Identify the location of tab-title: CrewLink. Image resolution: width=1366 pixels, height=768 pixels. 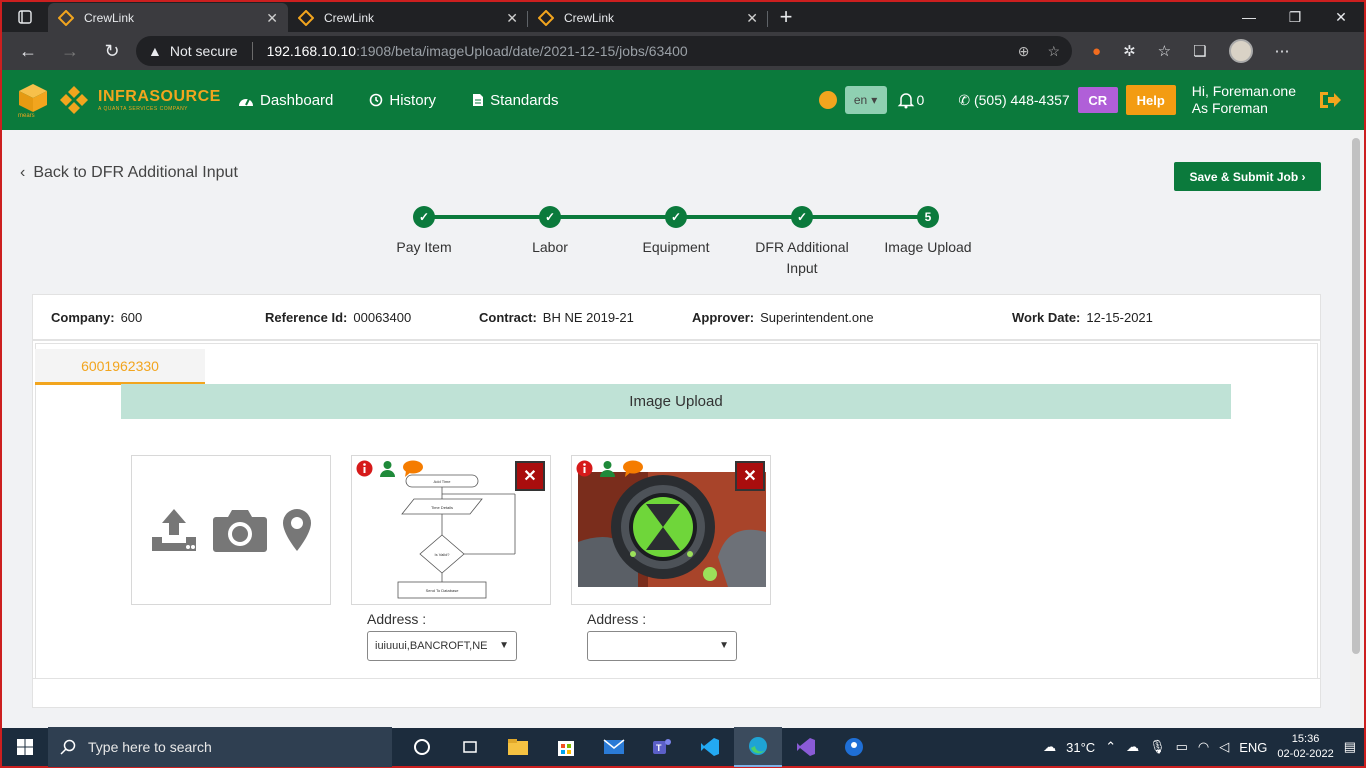
(589, 18).